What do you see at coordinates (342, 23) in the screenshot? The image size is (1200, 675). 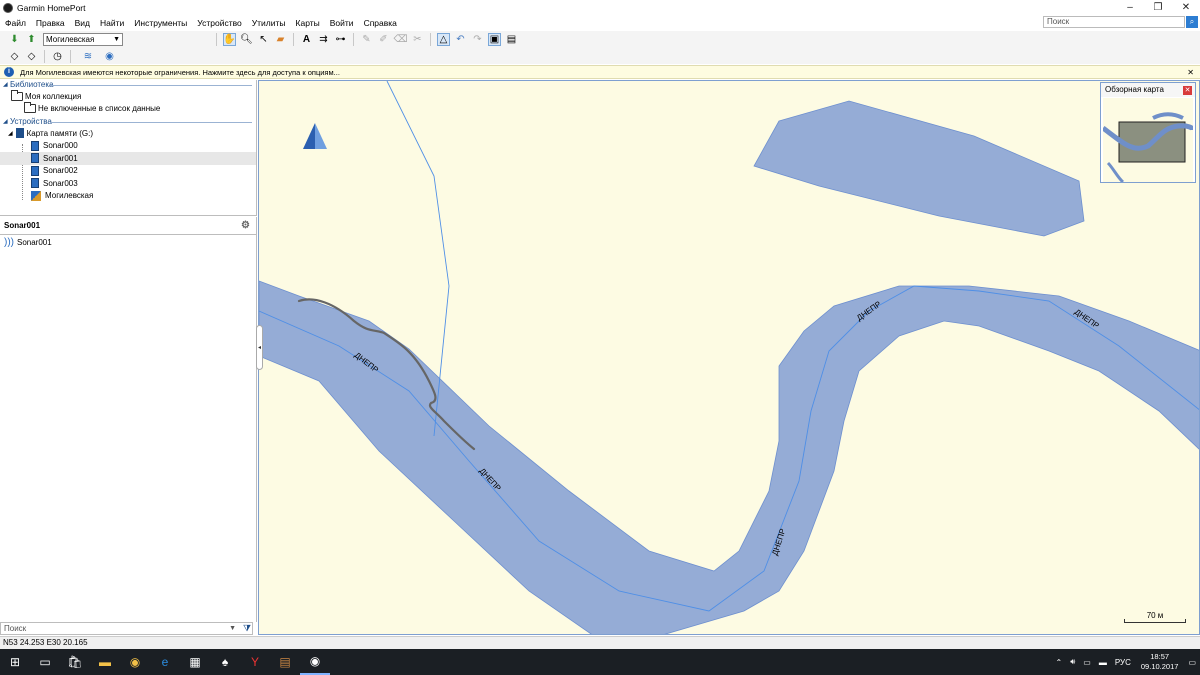 I see `menu-signin: Войти` at bounding box center [342, 23].